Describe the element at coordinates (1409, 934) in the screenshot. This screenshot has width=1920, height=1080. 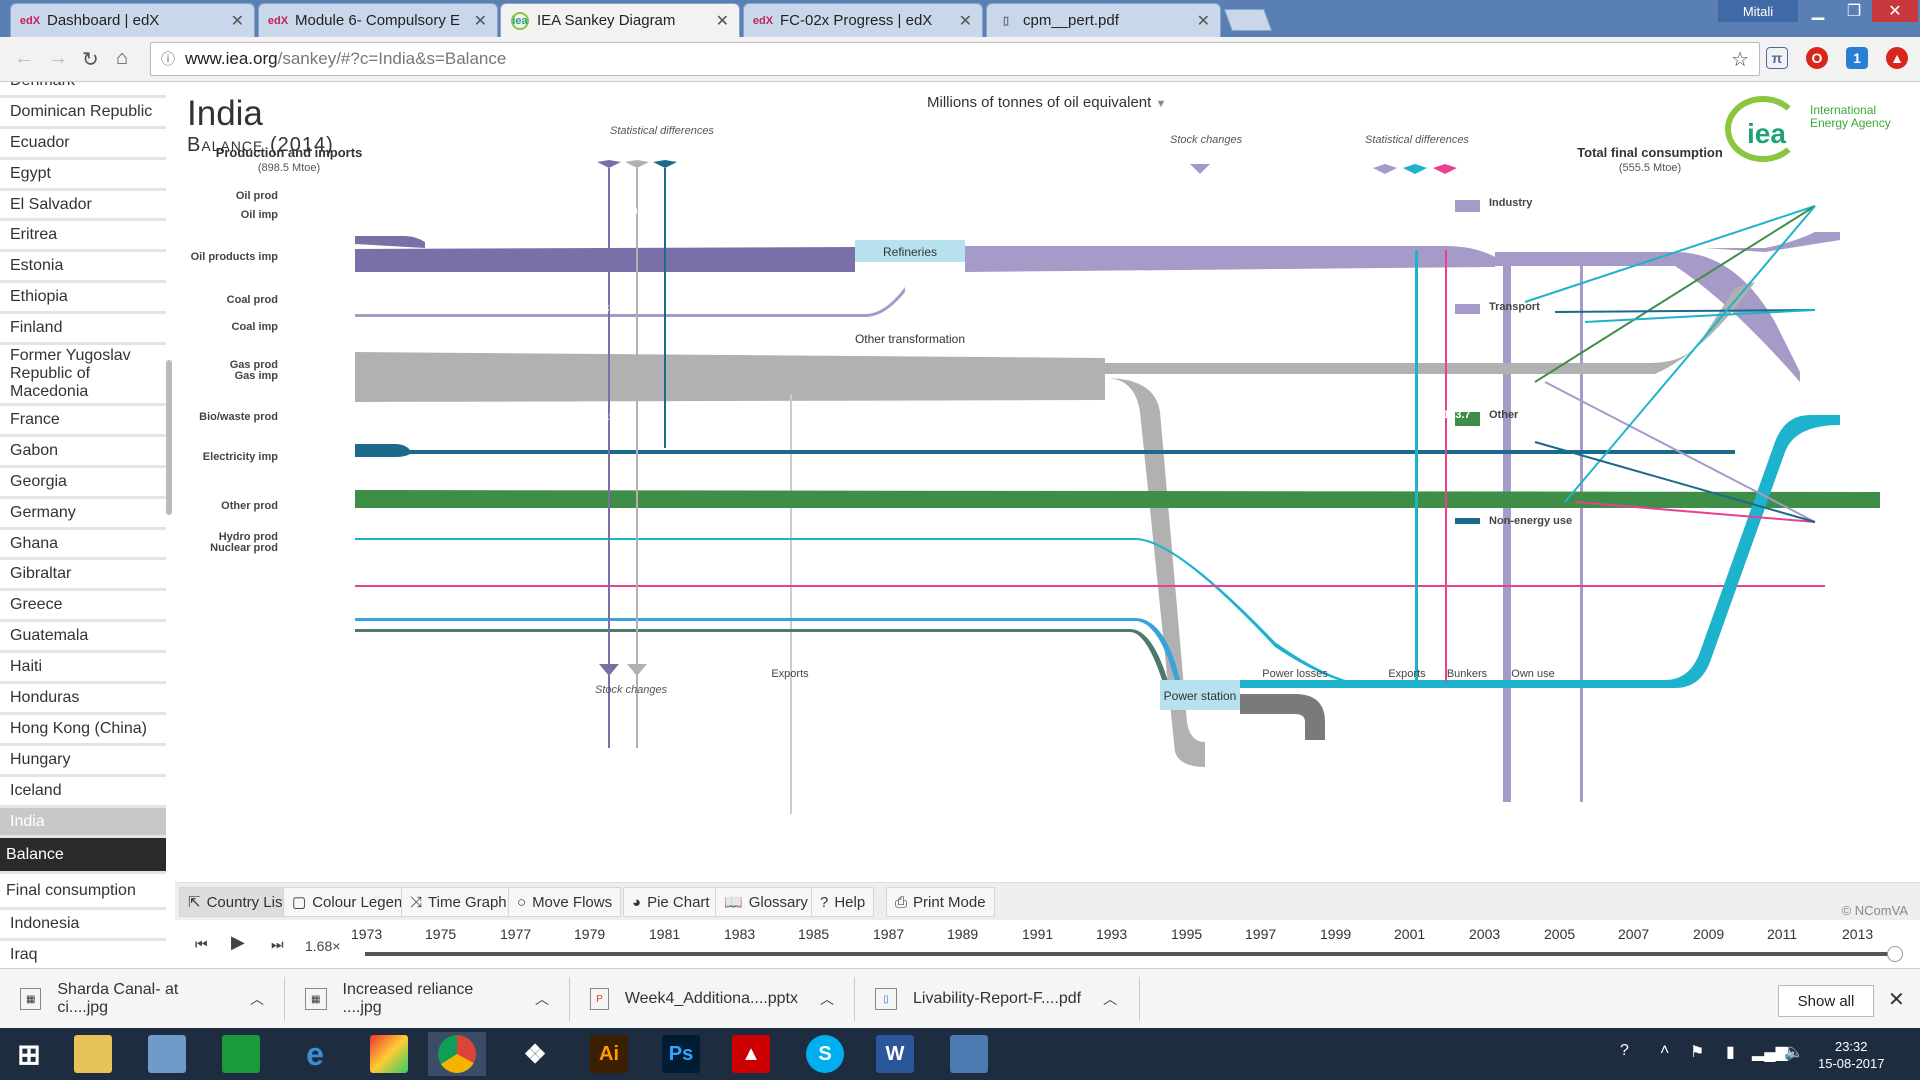
I see `timeline-year: 2001` at that location.